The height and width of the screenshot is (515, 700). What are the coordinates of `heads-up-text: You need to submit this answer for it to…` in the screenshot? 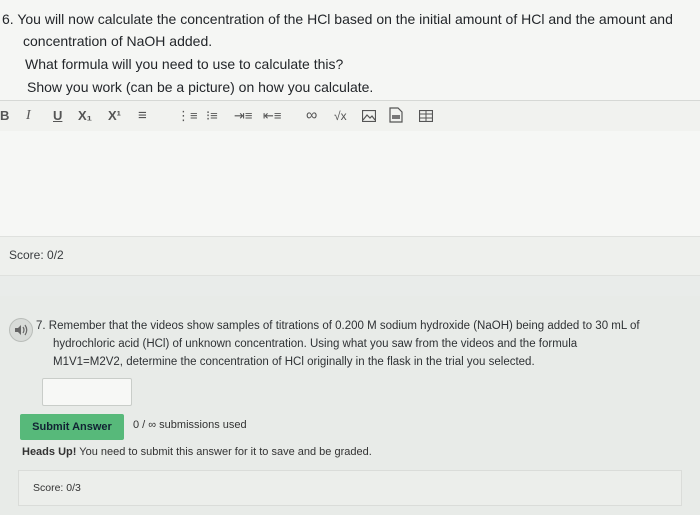 It's located at (224, 452).